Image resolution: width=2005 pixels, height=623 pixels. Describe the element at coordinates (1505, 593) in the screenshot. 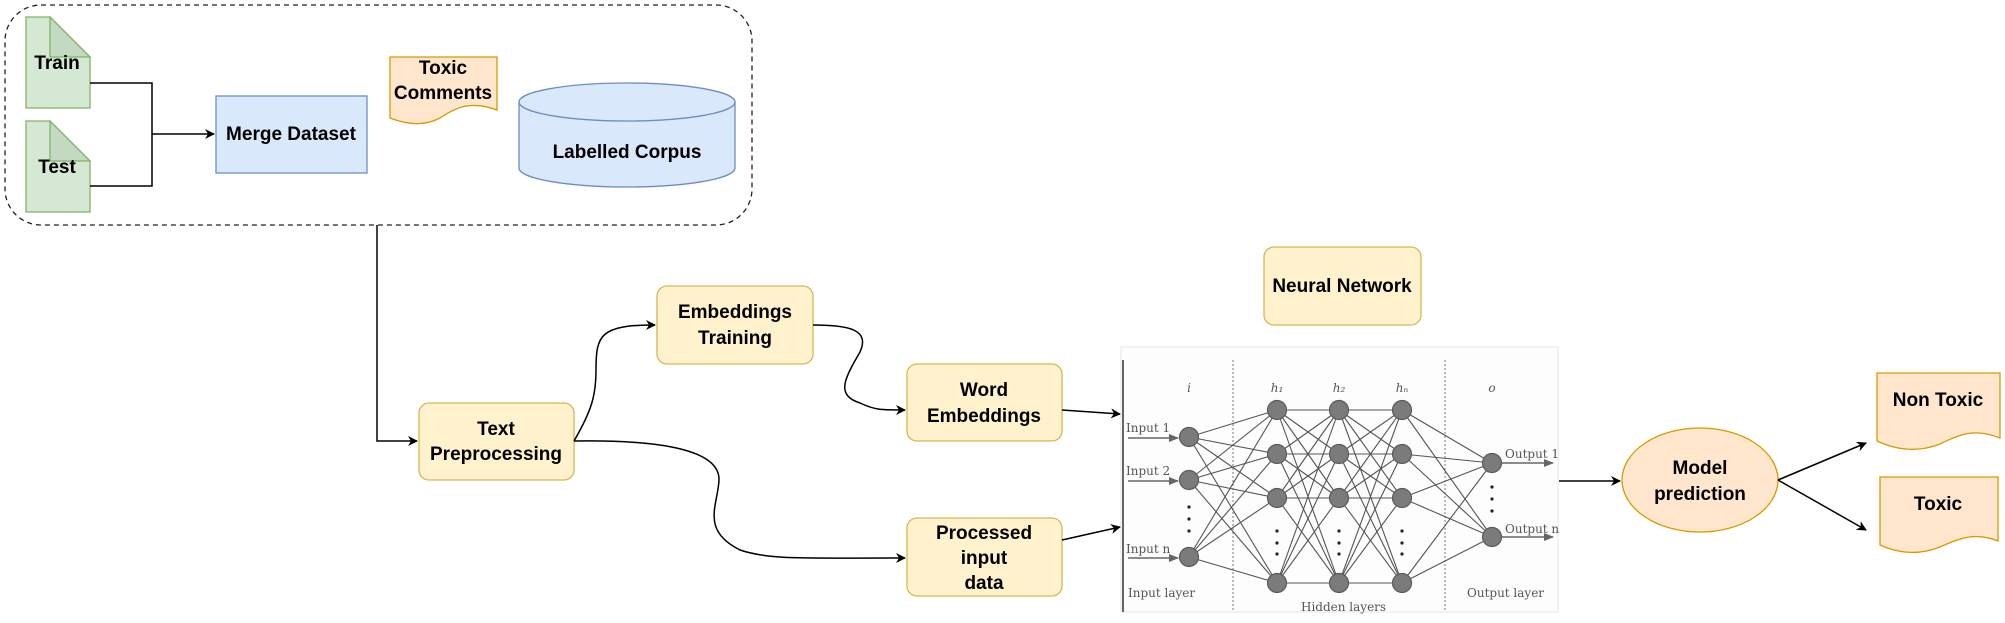

I see `nn-output-layer-caption: Output layer` at that location.